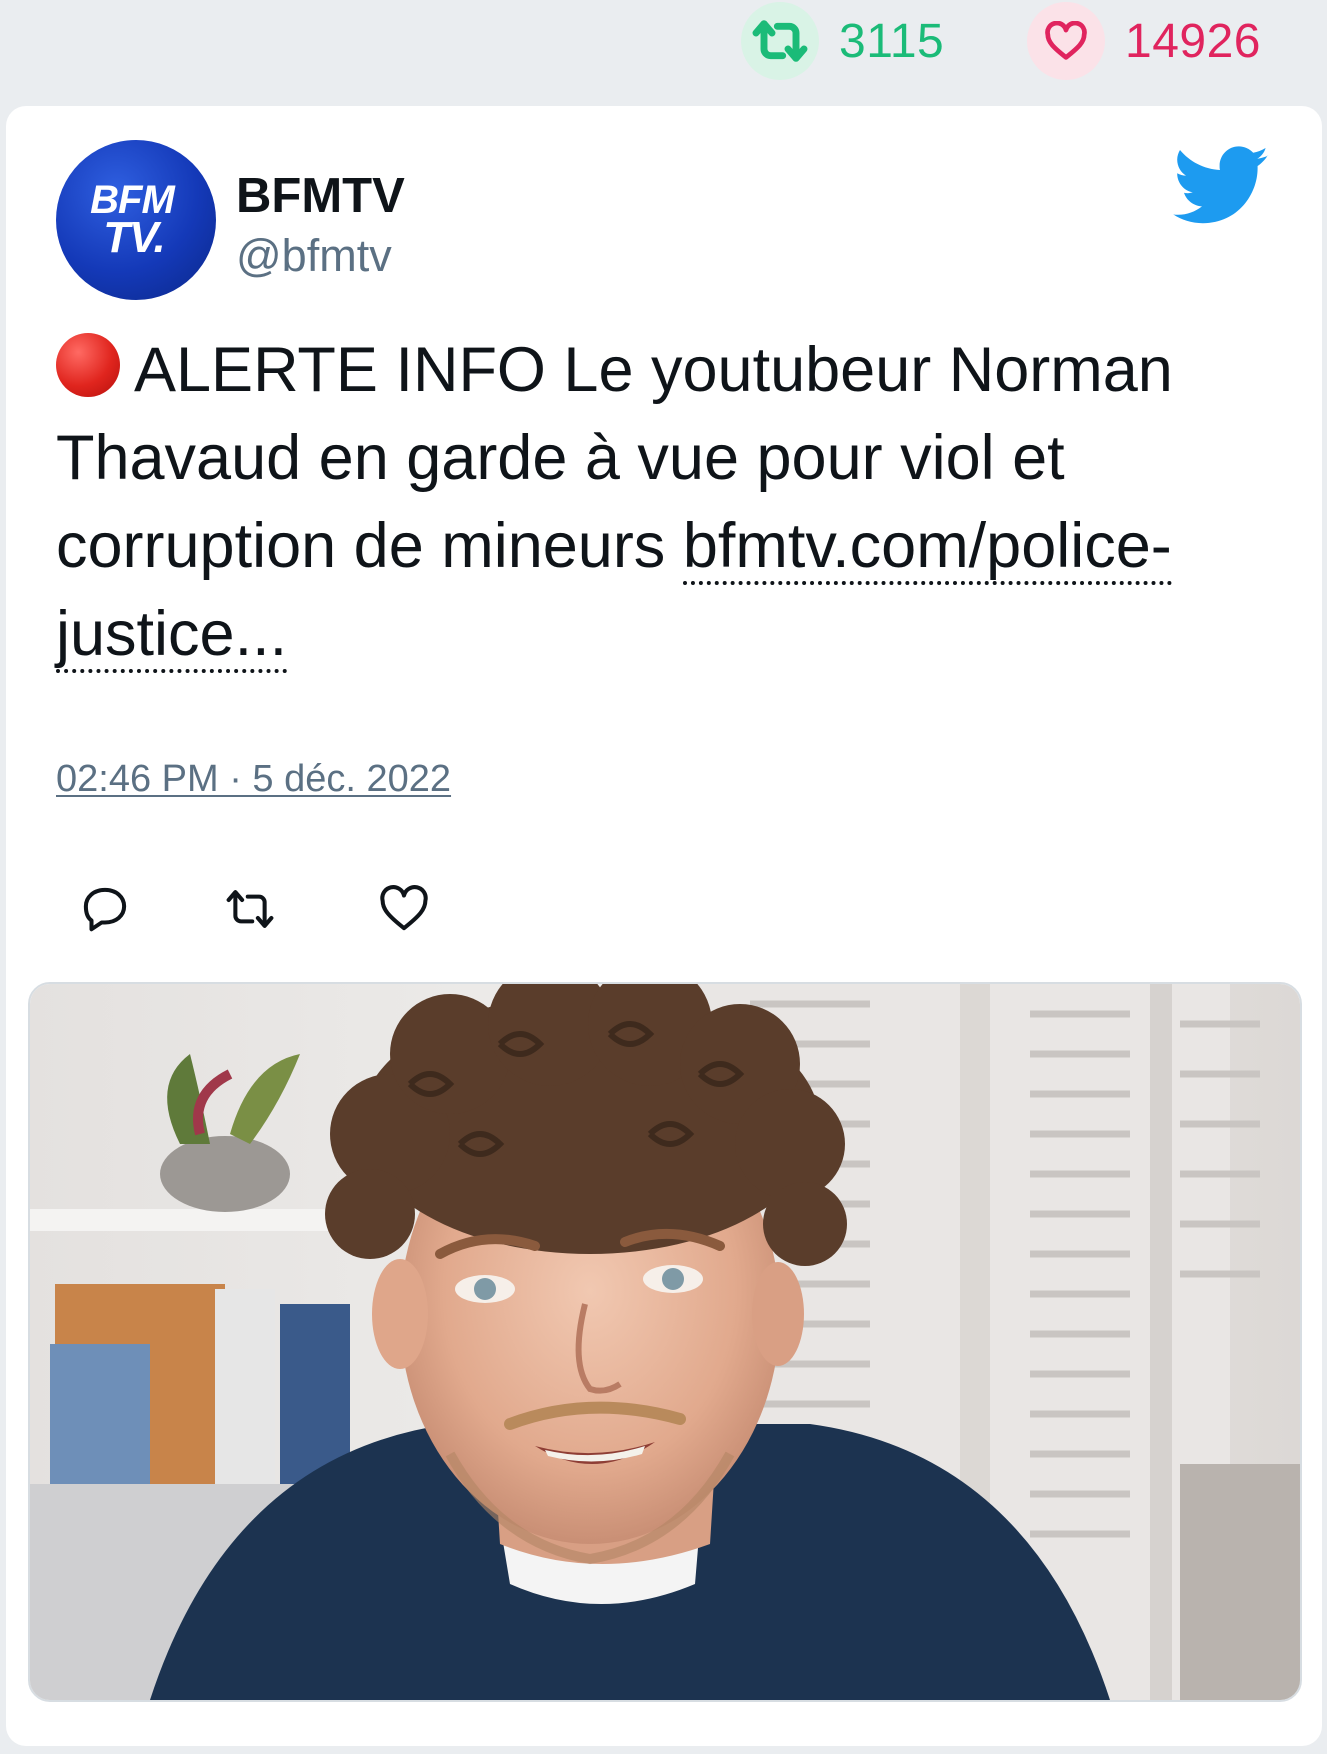 The height and width of the screenshot is (1754, 1327). What do you see at coordinates (404, 909) in the screenshot?
I see `heart-icon` at bounding box center [404, 909].